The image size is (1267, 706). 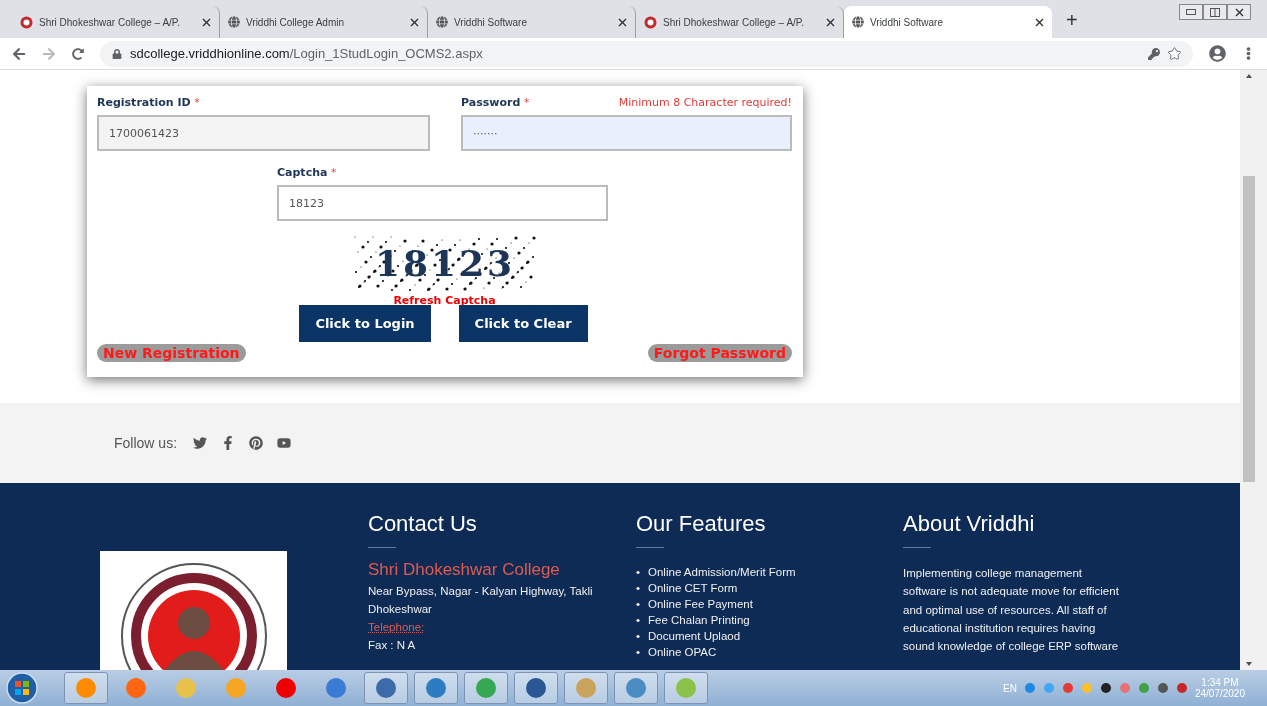 I want to click on feature-item: Online OPAC, so click(x=682, y=652).